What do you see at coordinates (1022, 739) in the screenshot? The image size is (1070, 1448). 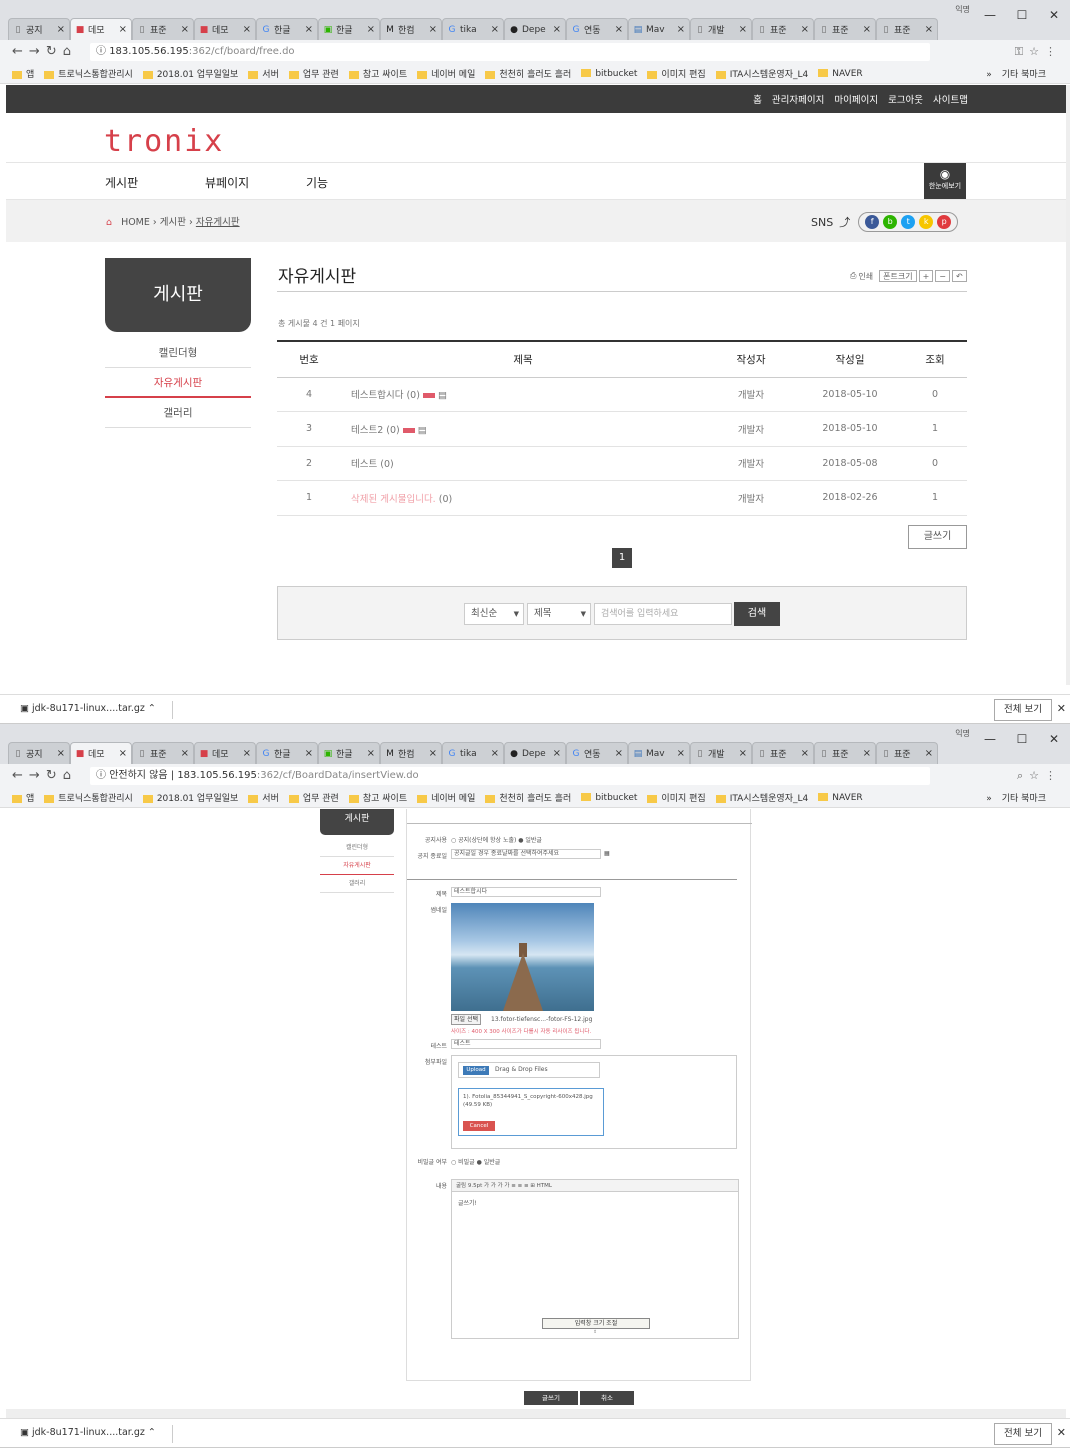 I see `maximize-button: ☐` at bounding box center [1022, 739].